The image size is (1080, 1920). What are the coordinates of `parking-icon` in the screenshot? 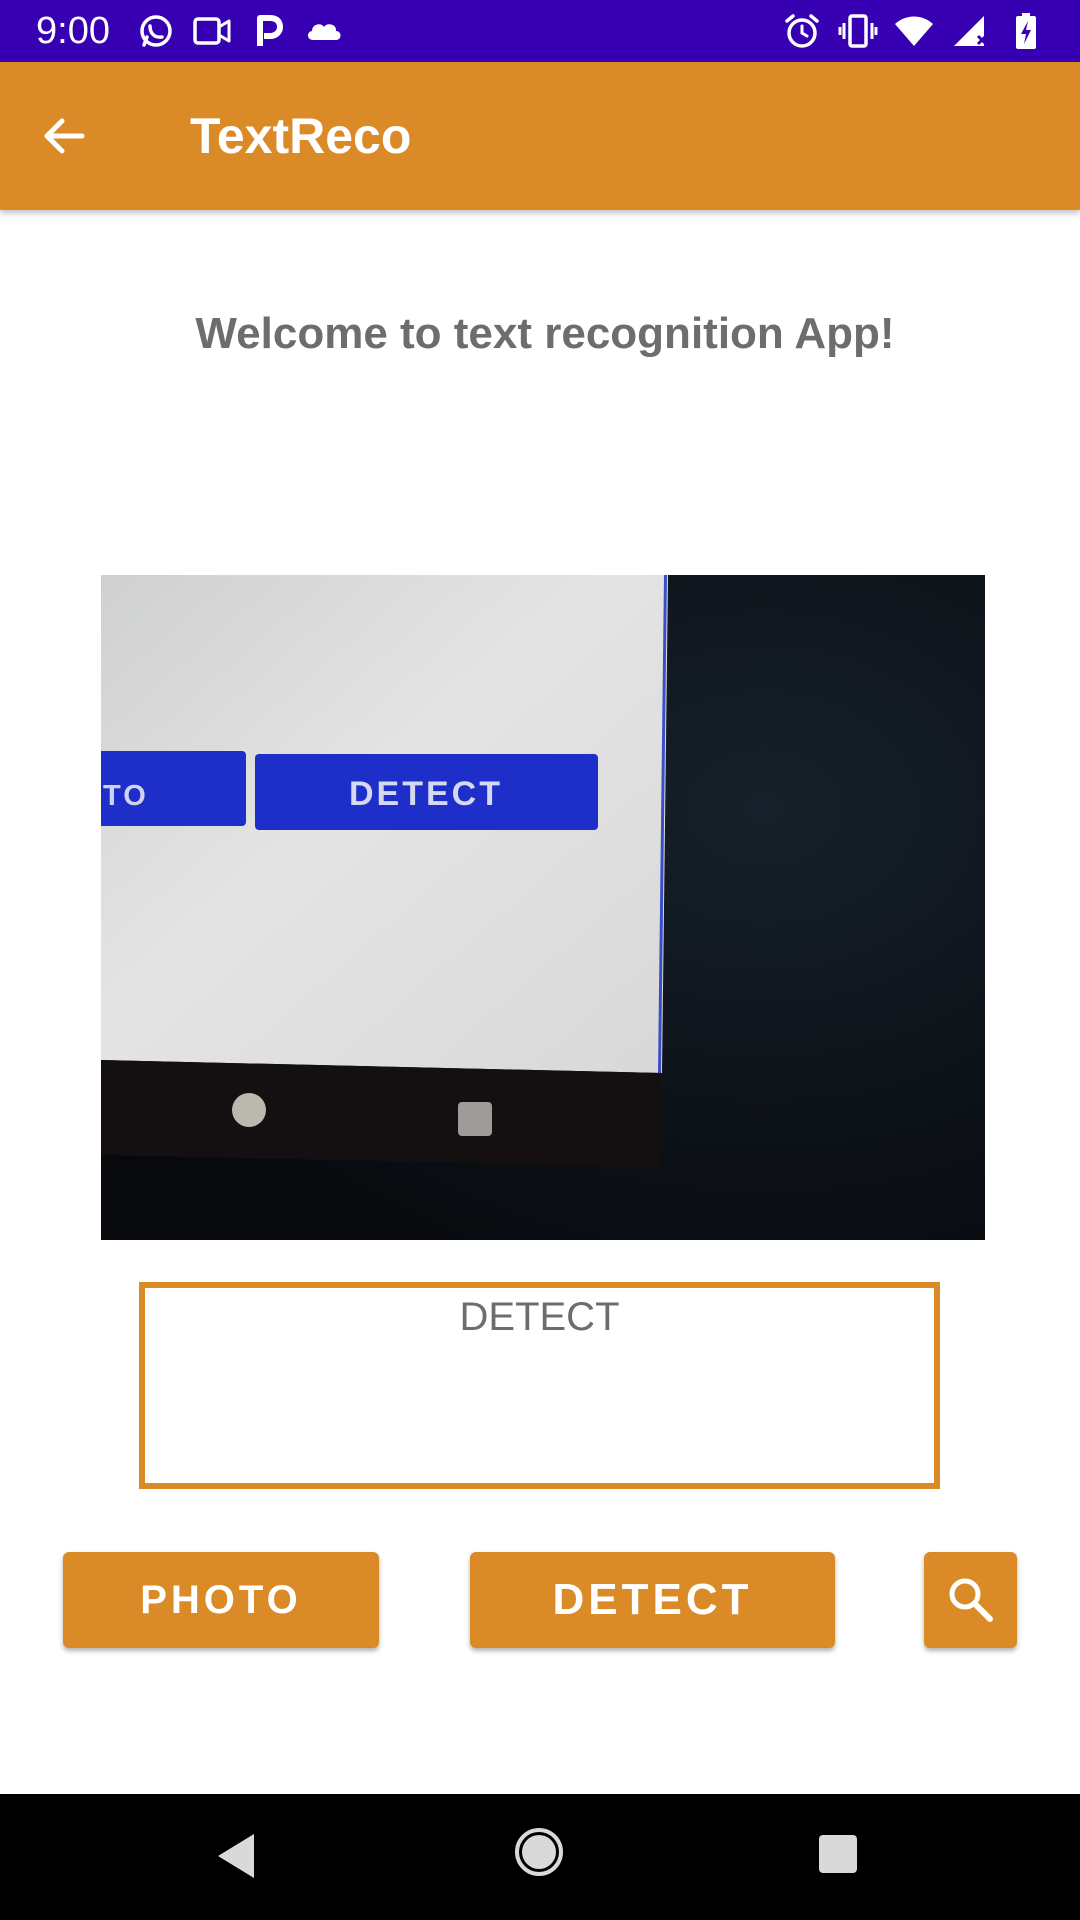 It's located at (270, 30).